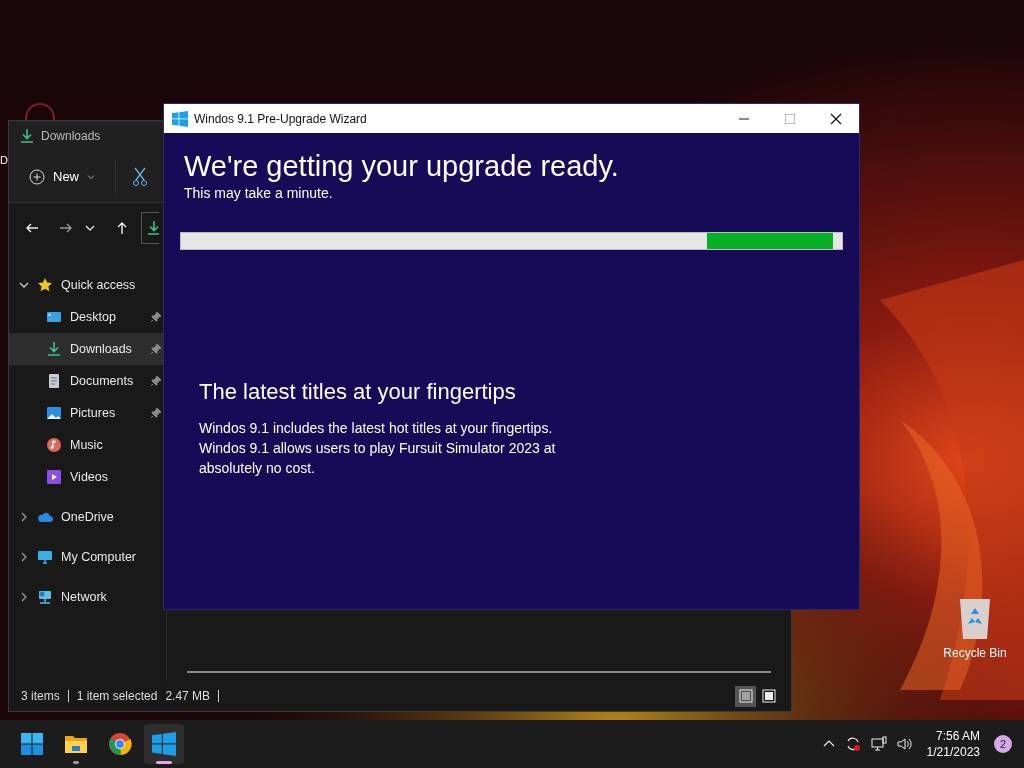  Describe the element at coordinates (975, 653) in the screenshot. I see `desktop-icon-label: Recycle Bin` at that location.